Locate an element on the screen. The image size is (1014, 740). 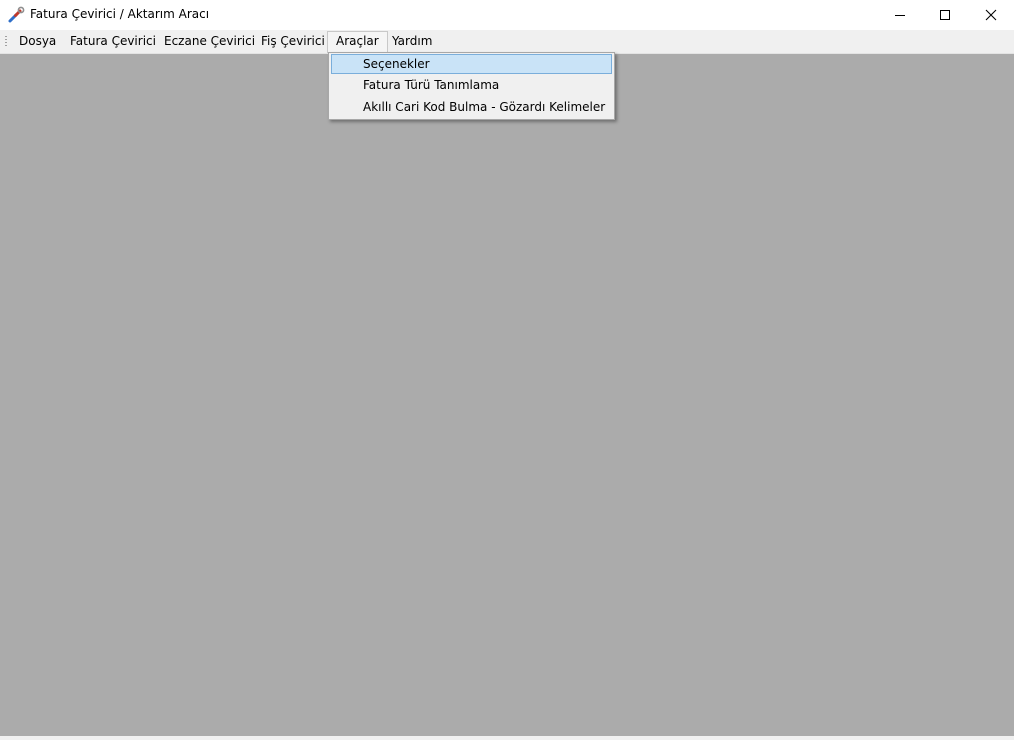
menu-item-fatura-turu-tanimlama: Fatura Türü Tanımlama is located at coordinates (471, 86).